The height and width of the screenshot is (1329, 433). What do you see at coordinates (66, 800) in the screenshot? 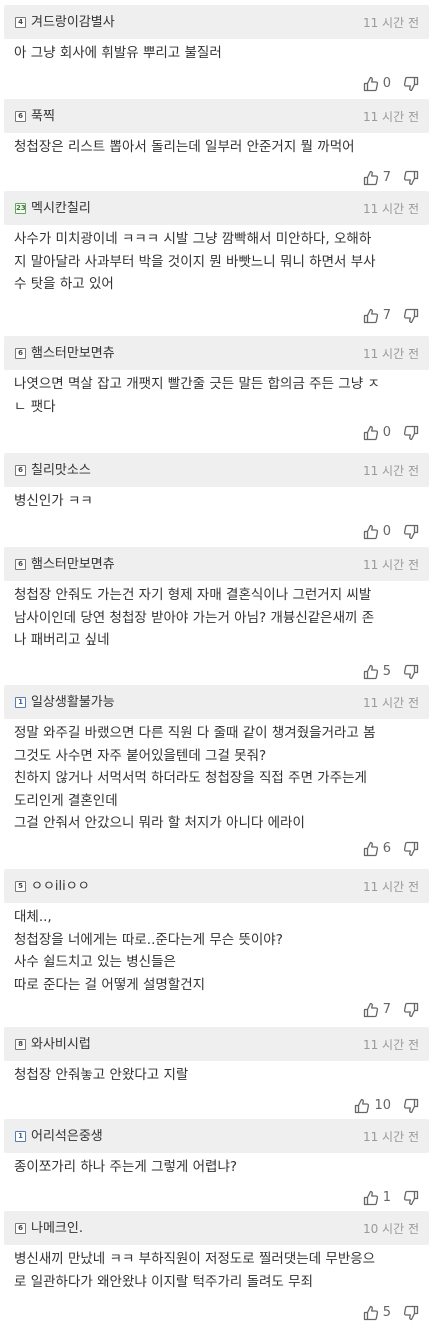
I see `comment-line: 도리인게 결혼인데` at bounding box center [66, 800].